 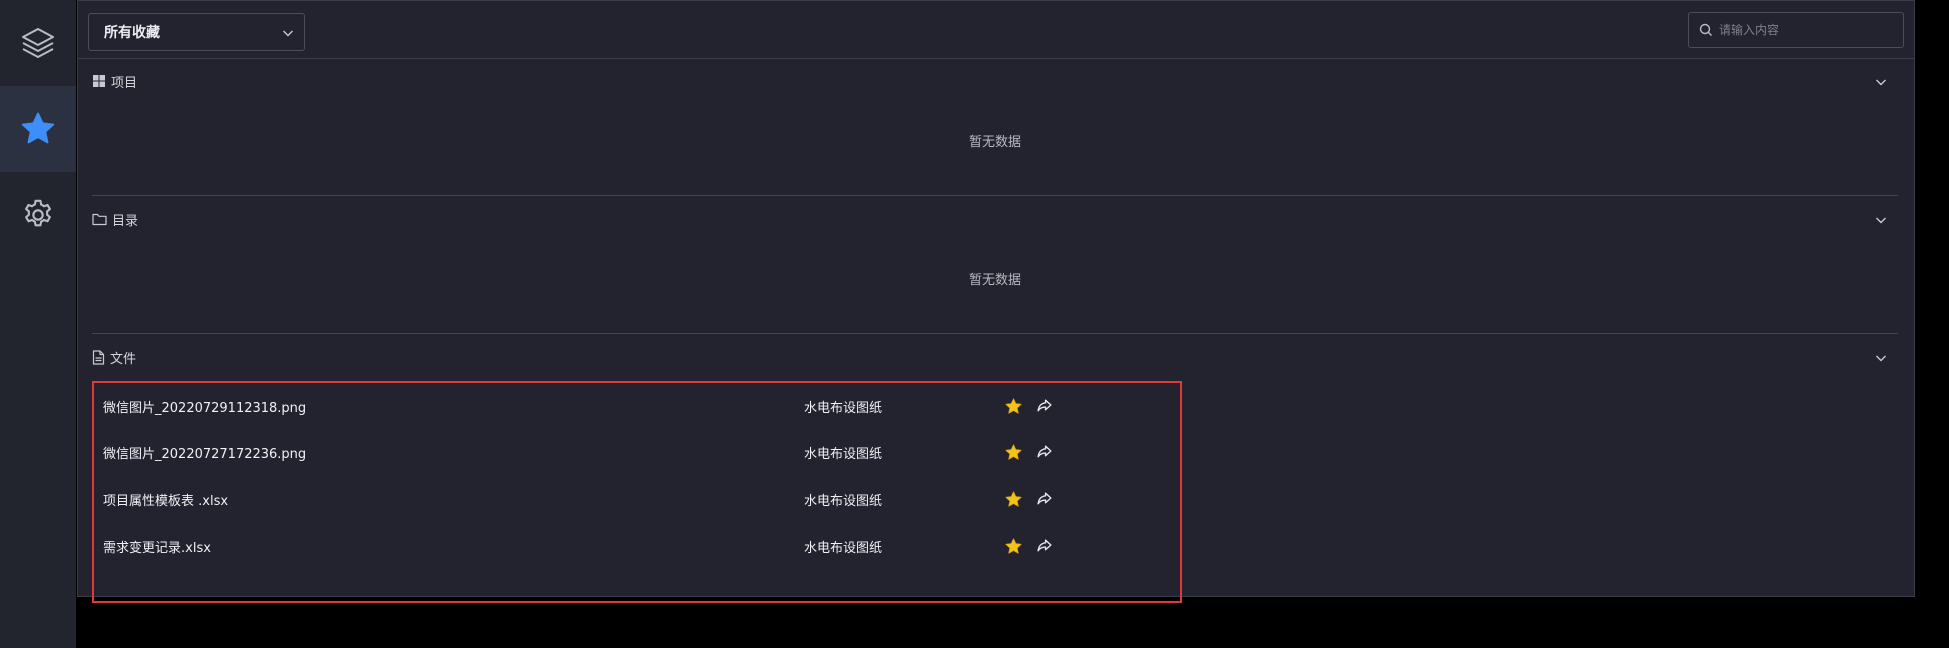 I want to click on table-row: 微信图片_20220727172236.png 水电布设图纸, so click(x=637, y=452).